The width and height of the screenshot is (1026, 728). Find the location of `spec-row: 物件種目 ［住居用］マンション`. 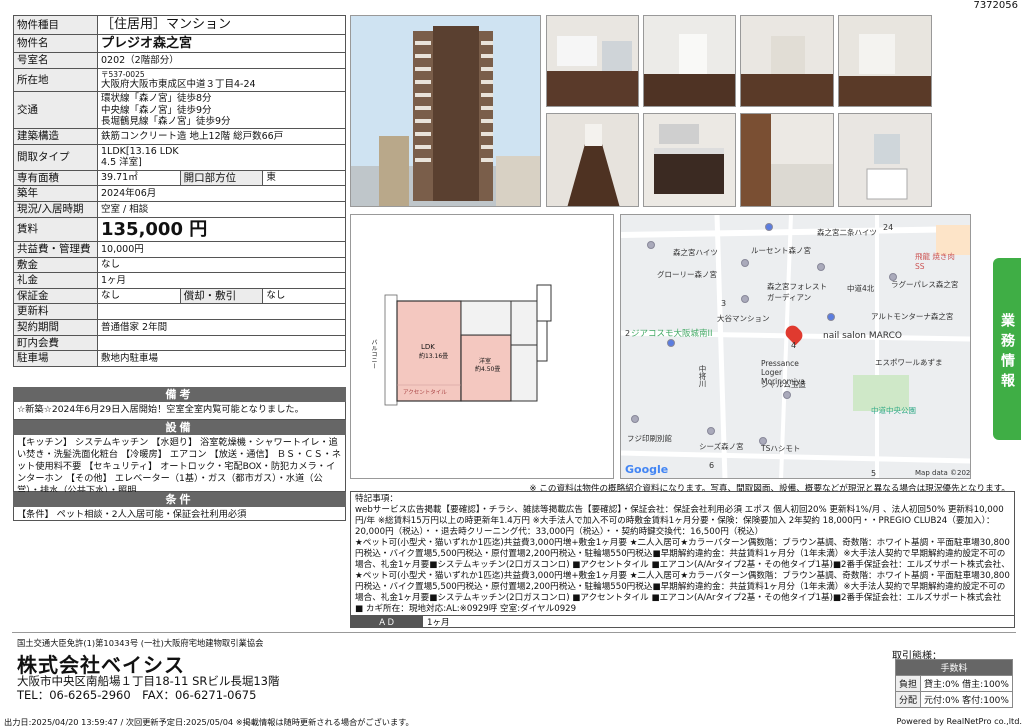

spec-row: 物件種目 ［住居用］マンション is located at coordinates (179, 25).